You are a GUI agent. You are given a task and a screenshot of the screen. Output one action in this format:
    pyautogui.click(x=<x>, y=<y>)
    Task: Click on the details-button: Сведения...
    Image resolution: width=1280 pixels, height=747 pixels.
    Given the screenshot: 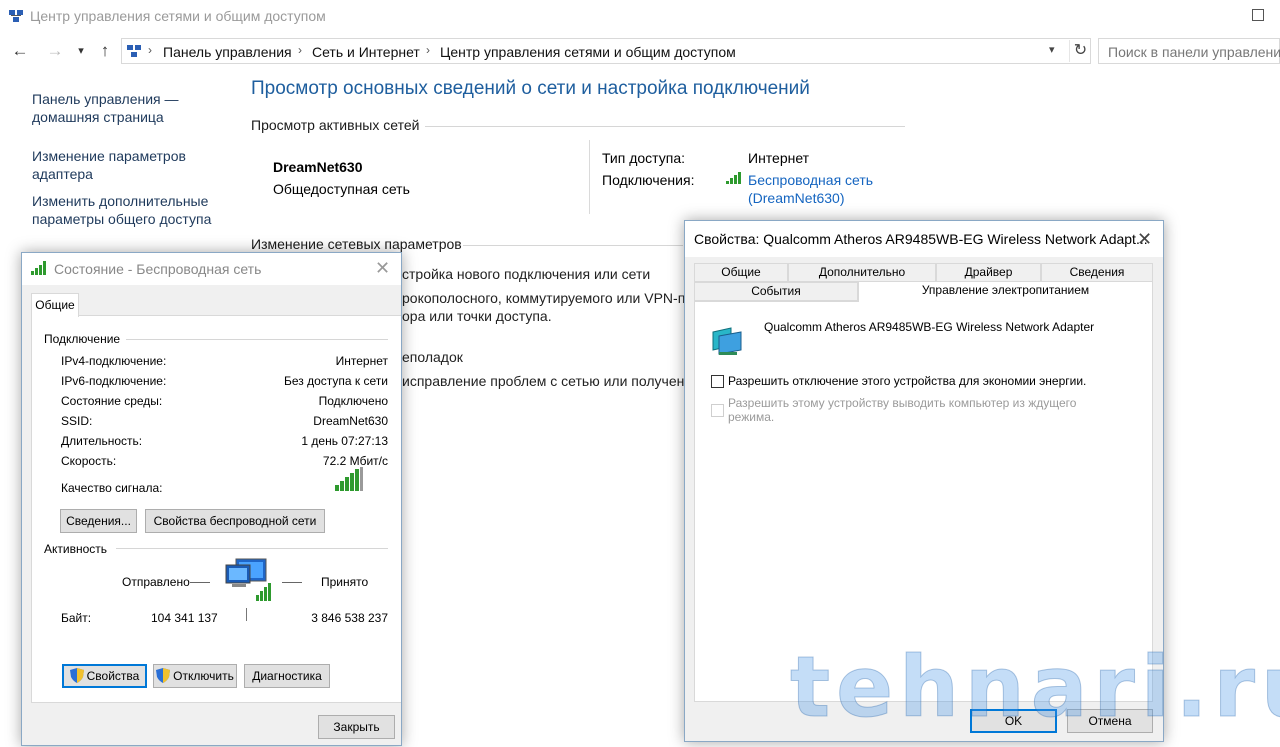 What is the action you would take?
    pyautogui.click(x=98, y=521)
    